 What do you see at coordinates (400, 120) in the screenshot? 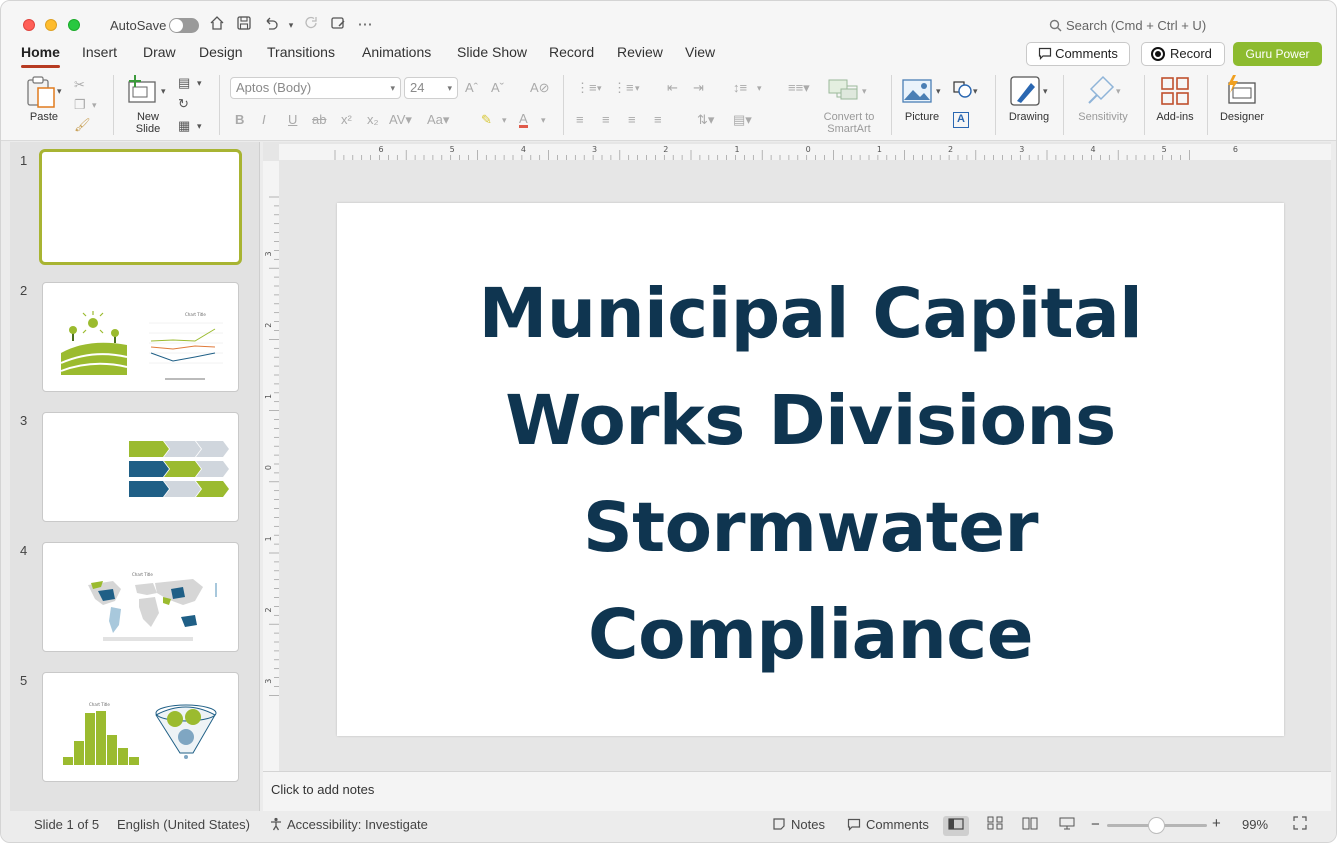
I see `character-spacing-icon: AV▾` at bounding box center [400, 120].